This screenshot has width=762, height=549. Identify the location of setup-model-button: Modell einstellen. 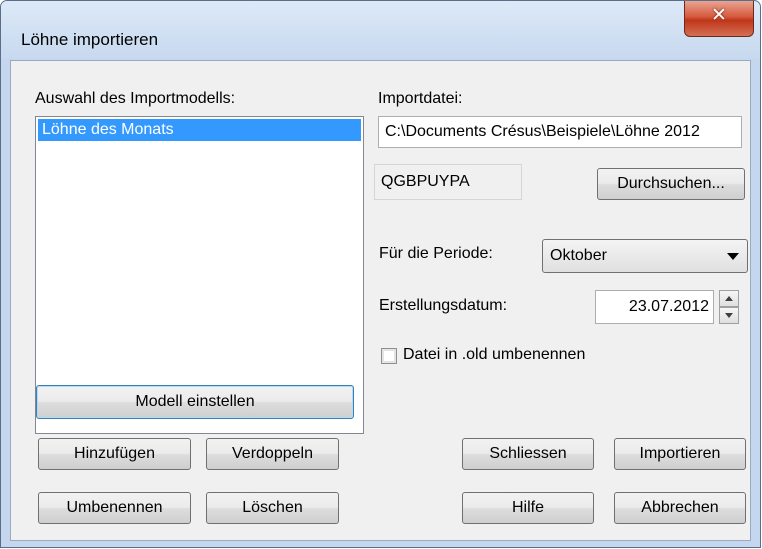
(195, 402).